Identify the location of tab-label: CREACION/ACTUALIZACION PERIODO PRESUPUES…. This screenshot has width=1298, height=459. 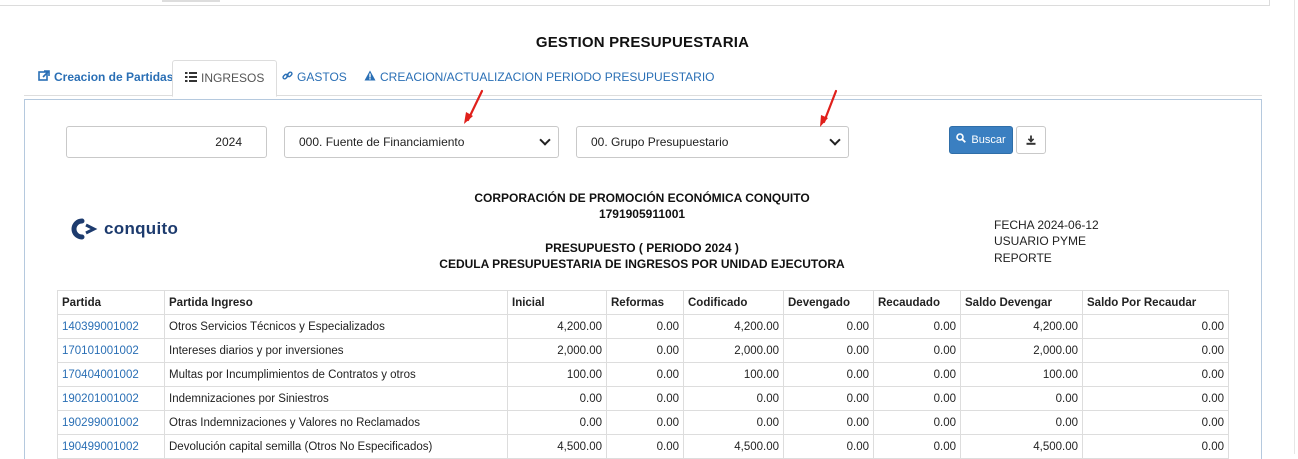
(547, 77).